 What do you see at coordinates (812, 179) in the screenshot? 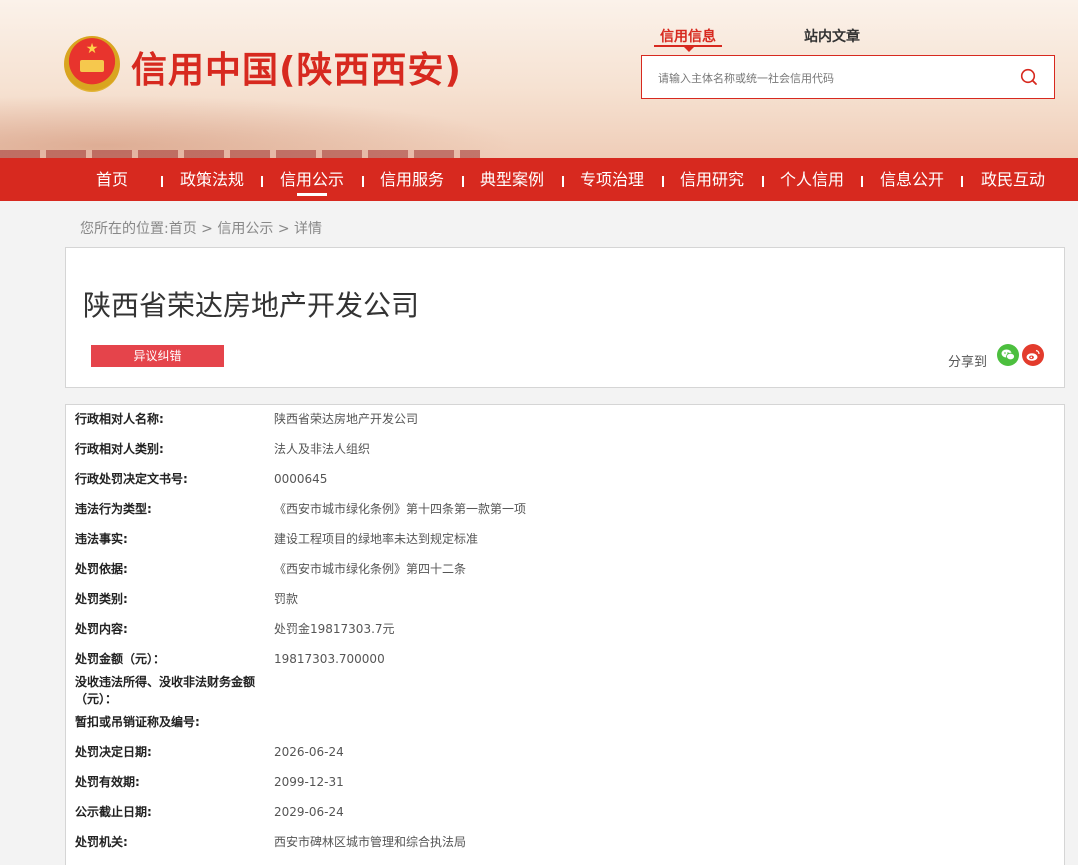
I see `nav-personal-credit: 个人信用` at bounding box center [812, 179].